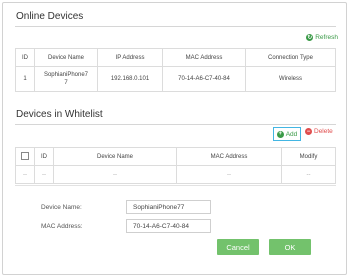  I want to click on table-row: -- -- -- -- --, so click(175, 174).